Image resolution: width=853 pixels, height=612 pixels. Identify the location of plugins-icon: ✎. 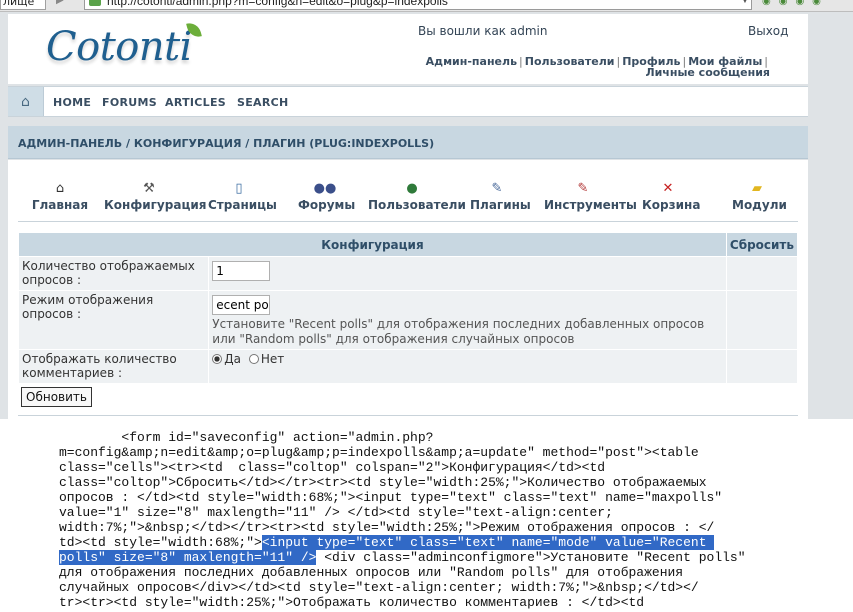
(497, 188).